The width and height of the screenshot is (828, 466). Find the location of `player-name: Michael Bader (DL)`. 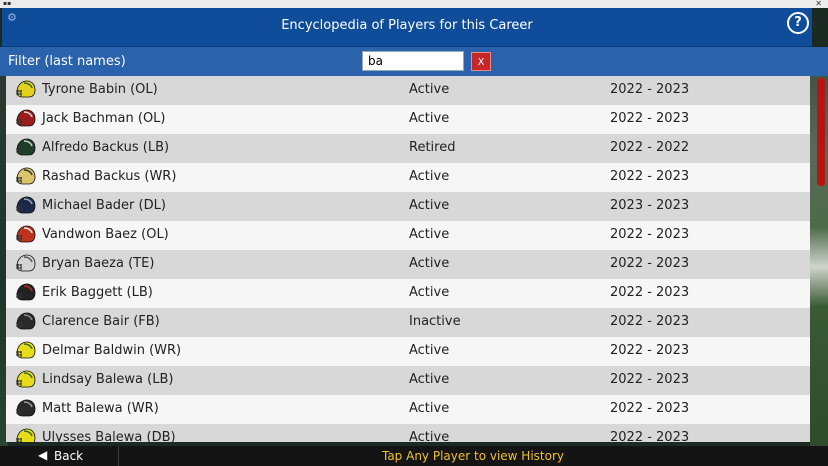

player-name: Michael Bader (DL) is located at coordinates (104, 205).